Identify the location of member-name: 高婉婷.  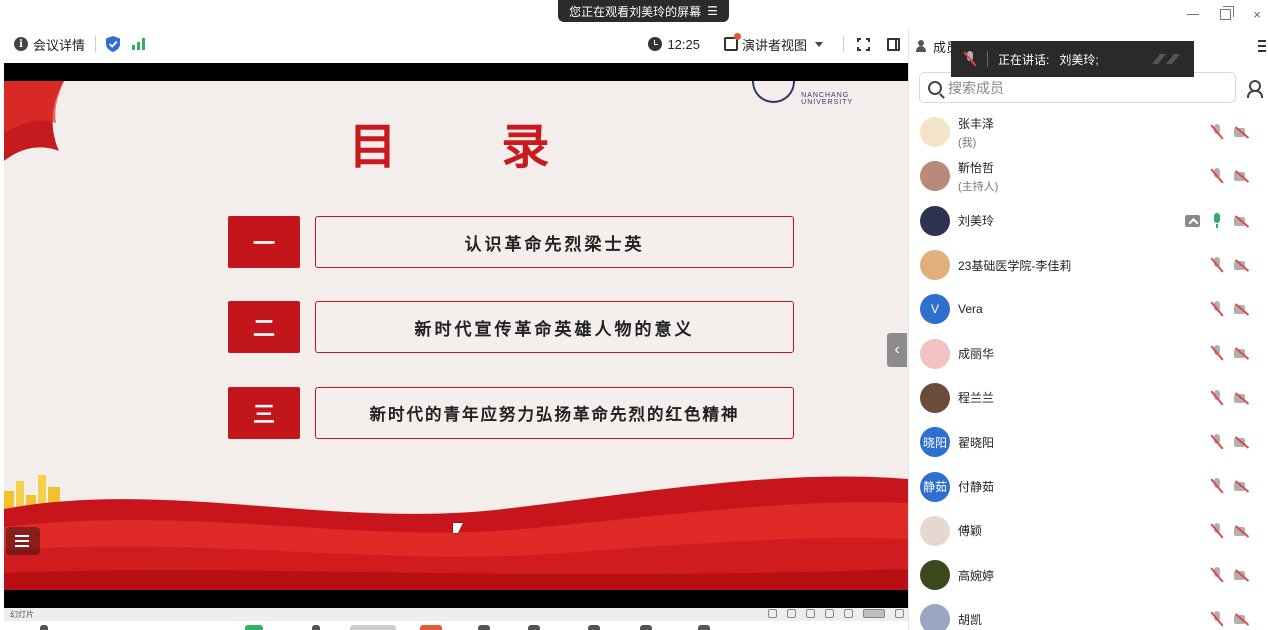
(976, 575).